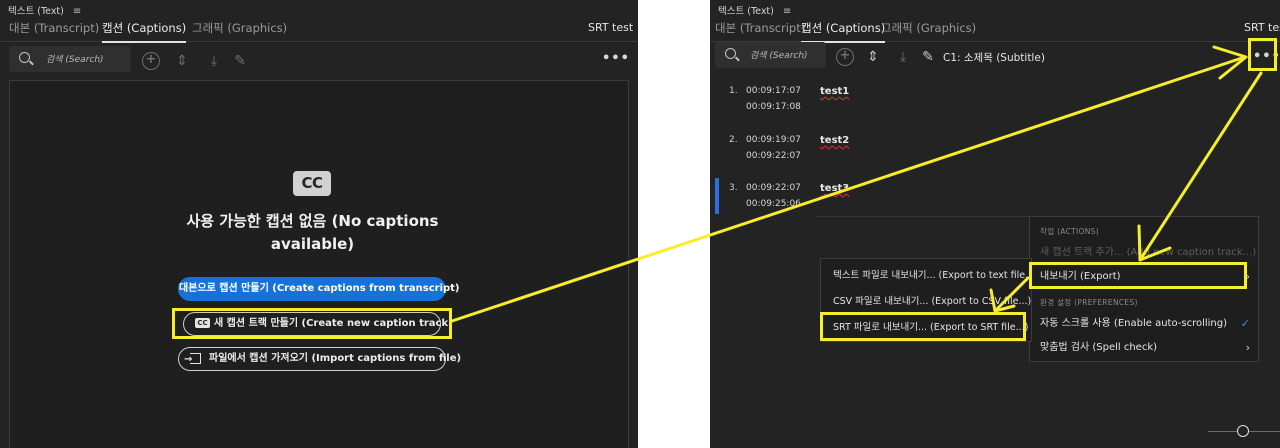  Describe the element at coordinates (1069, 231) in the screenshot. I see `menu-section-actions: 작업 (ACTIONS)` at that location.